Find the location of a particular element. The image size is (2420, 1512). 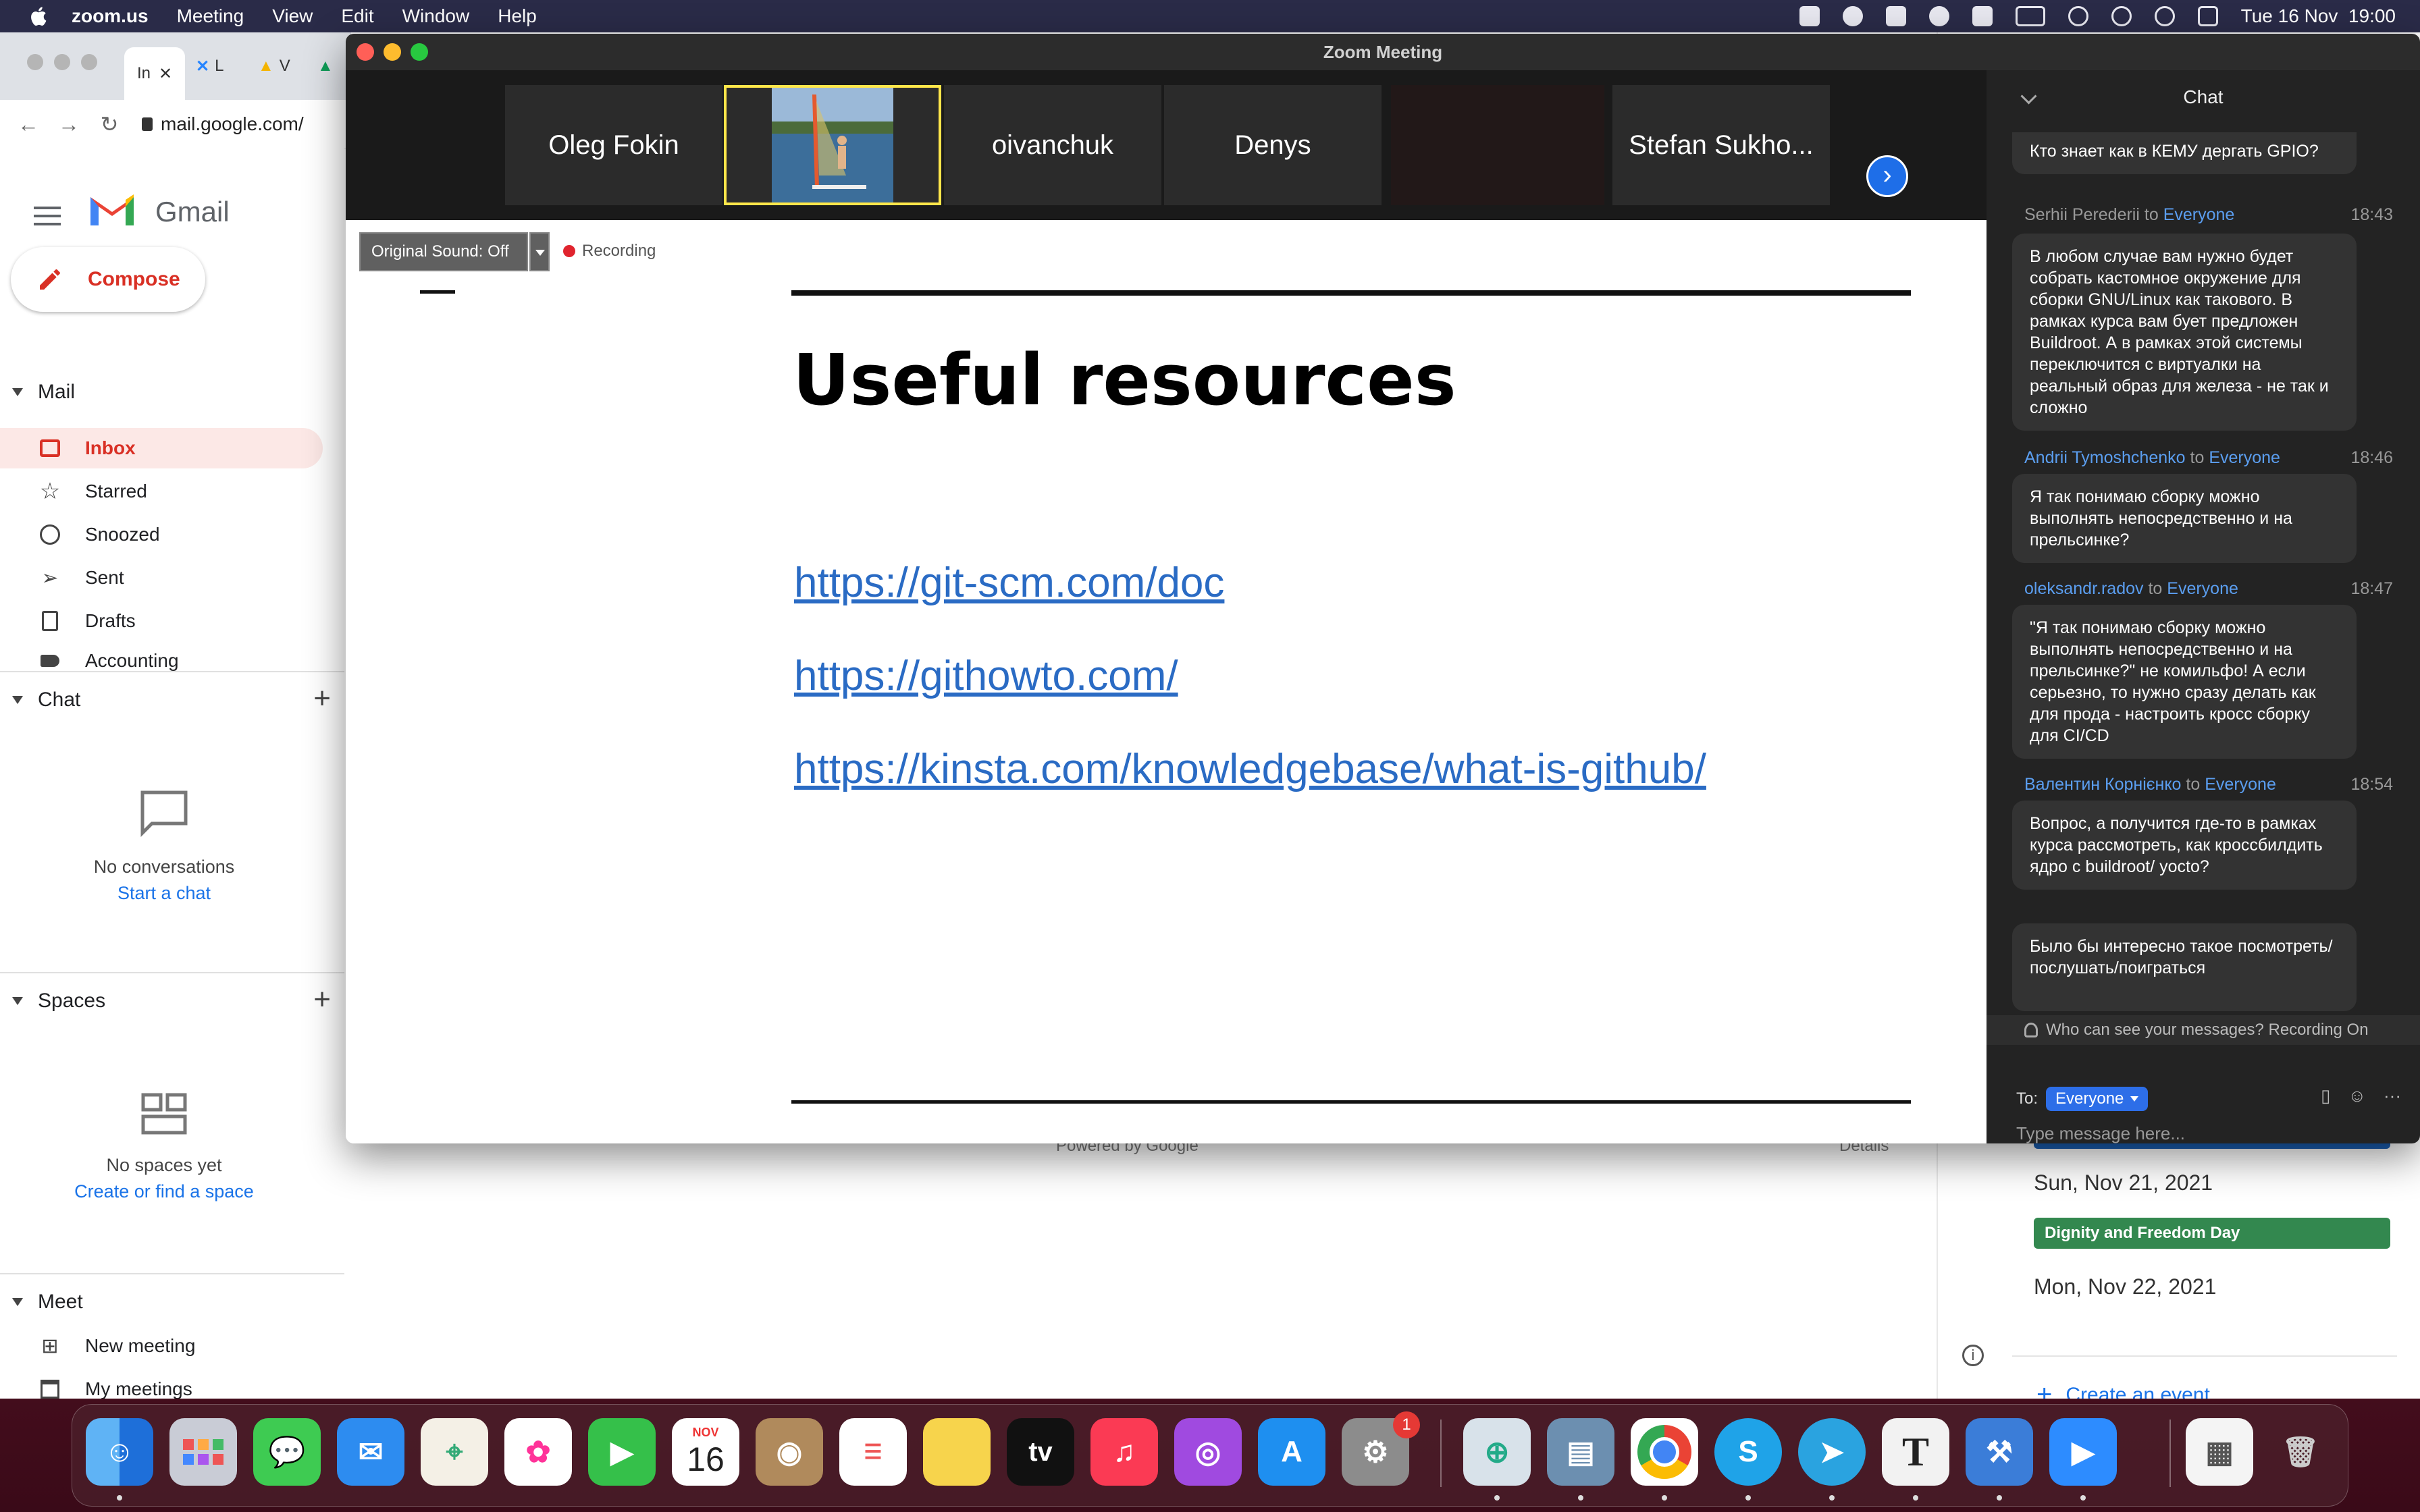

recording-indicator: Recording is located at coordinates (609, 251).